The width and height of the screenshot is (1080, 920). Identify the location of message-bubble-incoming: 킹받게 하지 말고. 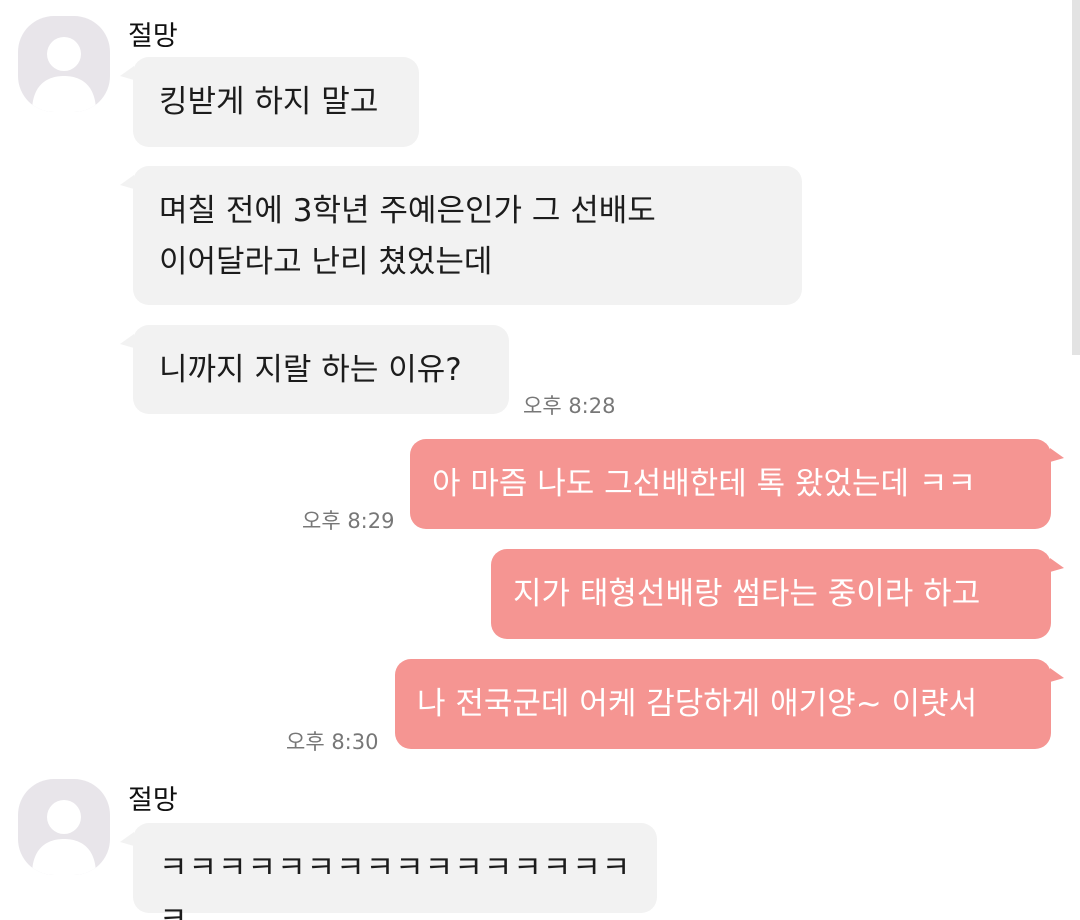
(276, 102).